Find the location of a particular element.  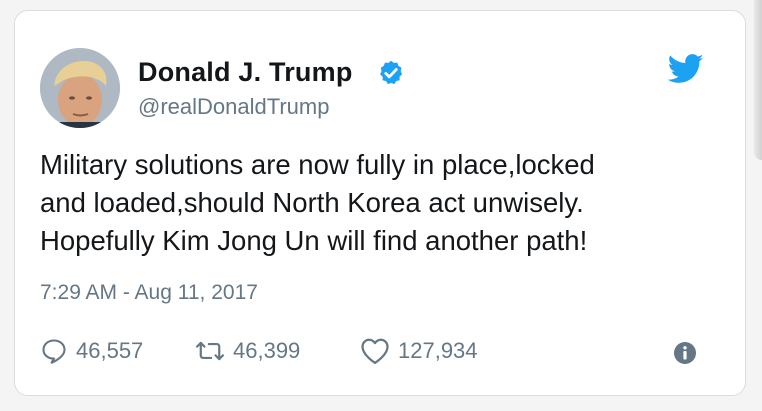

user-handle: @realDonaldTrump is located at coordinates (233, 107).